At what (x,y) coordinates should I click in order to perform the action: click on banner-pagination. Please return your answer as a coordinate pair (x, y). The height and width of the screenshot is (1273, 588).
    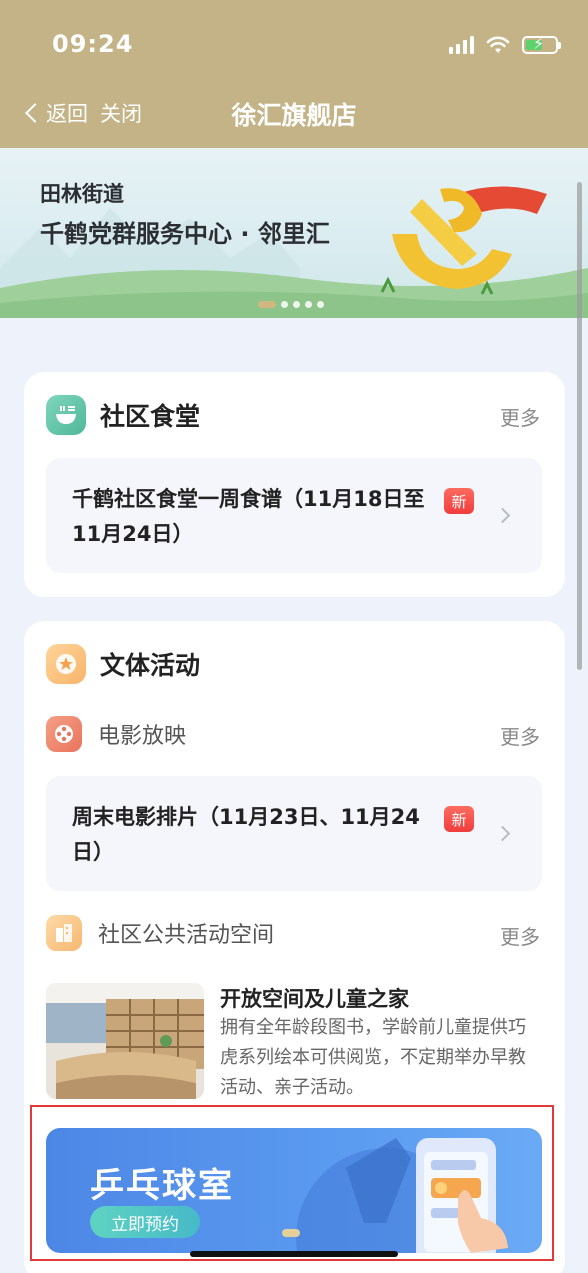
    Looking at the image, I should click on (291, 304).